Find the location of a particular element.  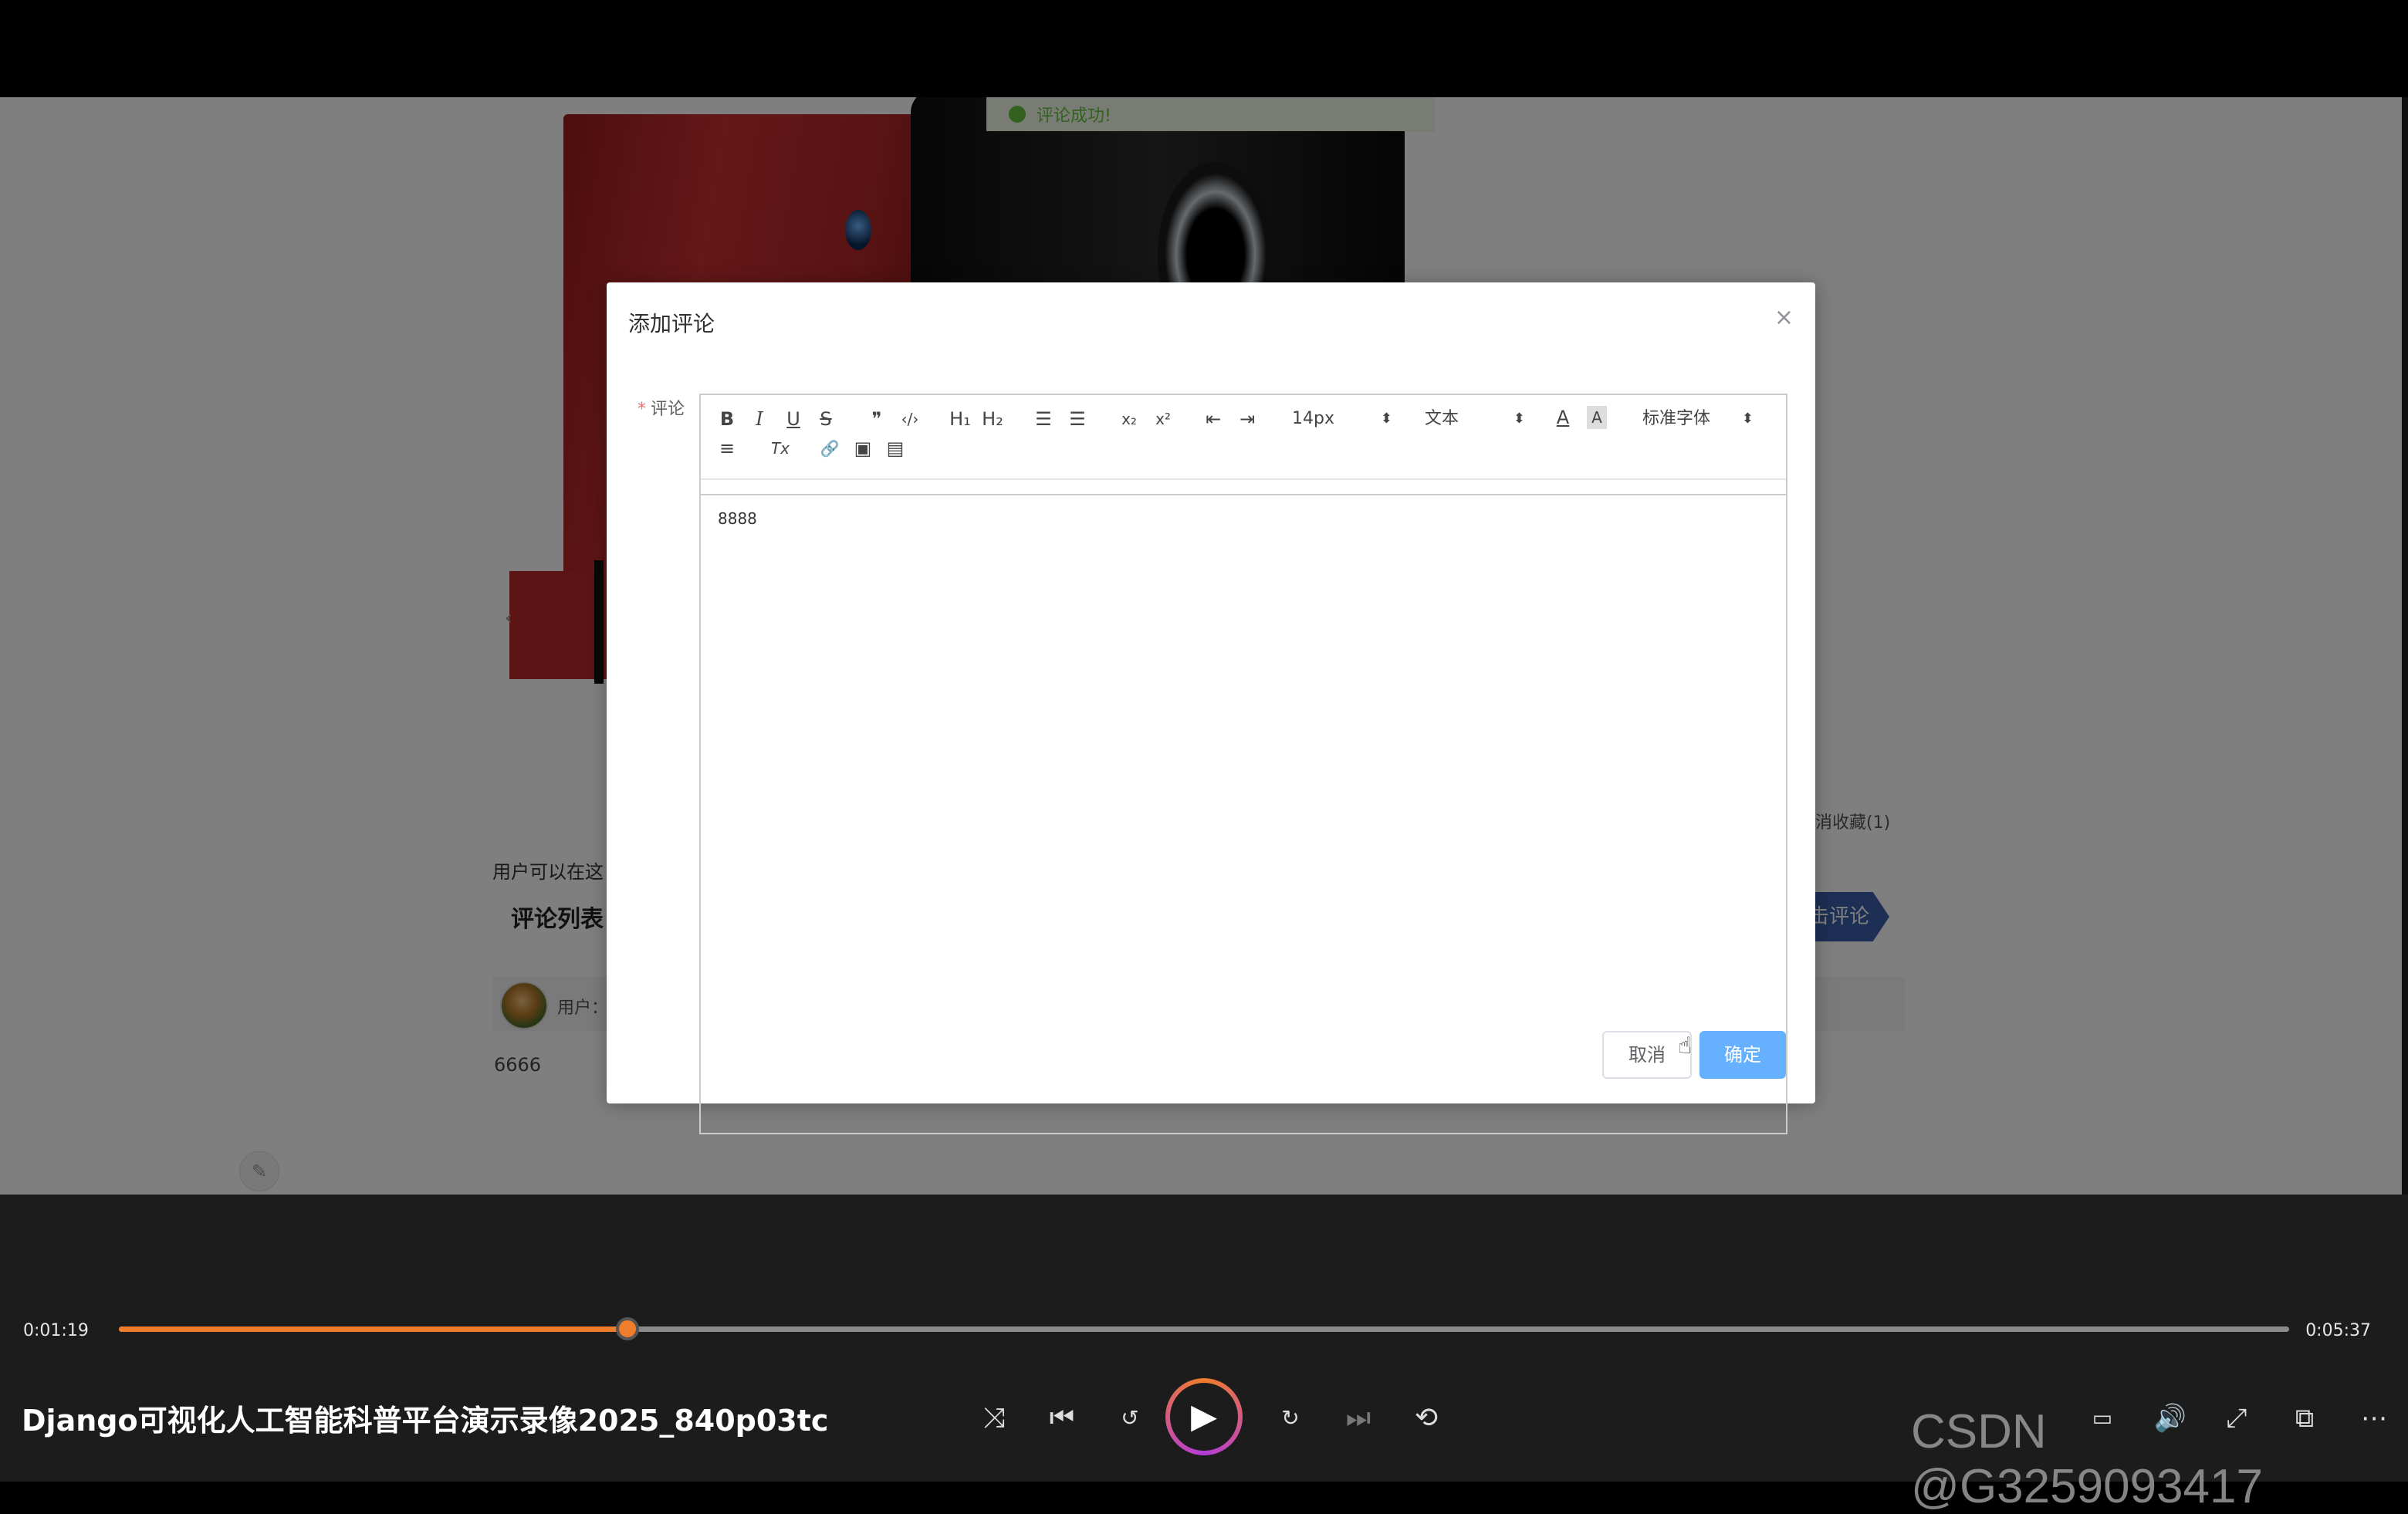

italic-button: I is located at coordinates (759, 419).